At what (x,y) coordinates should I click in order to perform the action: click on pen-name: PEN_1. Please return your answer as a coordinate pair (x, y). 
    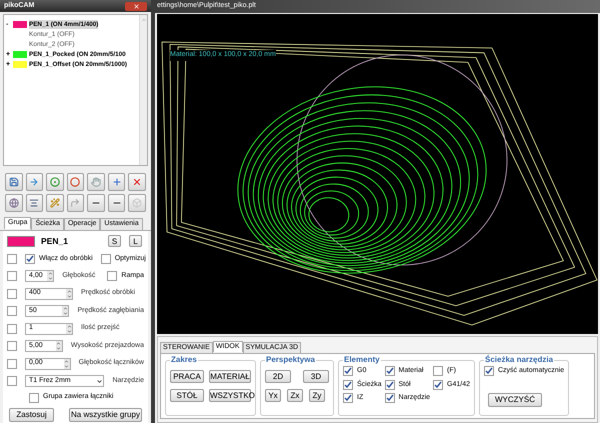
    Looking at the image, I should click on (55, 241).